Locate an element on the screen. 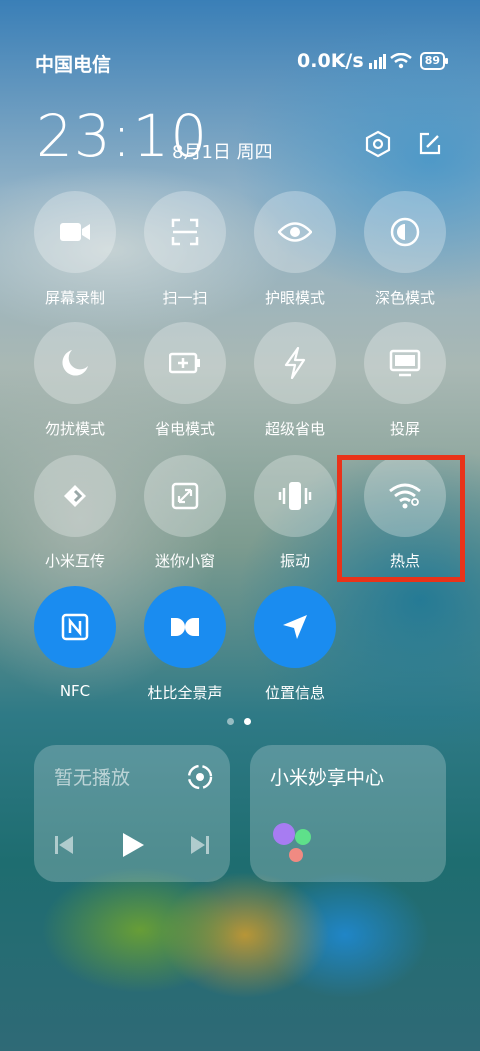 This screenshot has height=1051, width=480. page-dot is located at coordinates (230, 721).